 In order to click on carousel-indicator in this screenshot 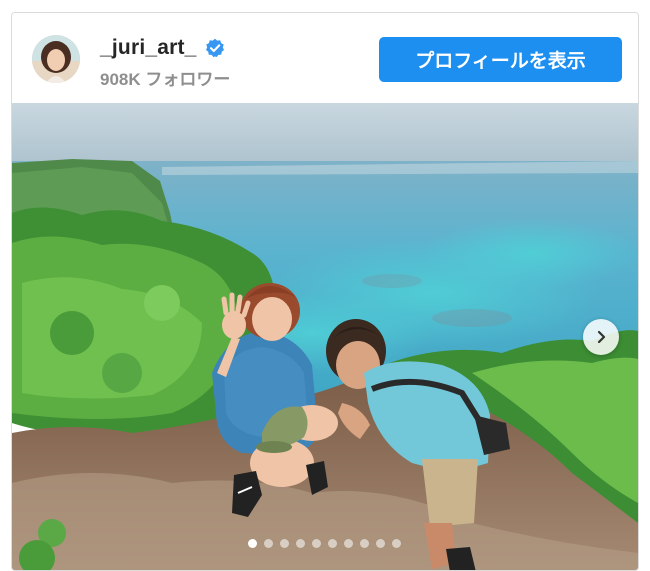, I will do `click(324, 543)`.